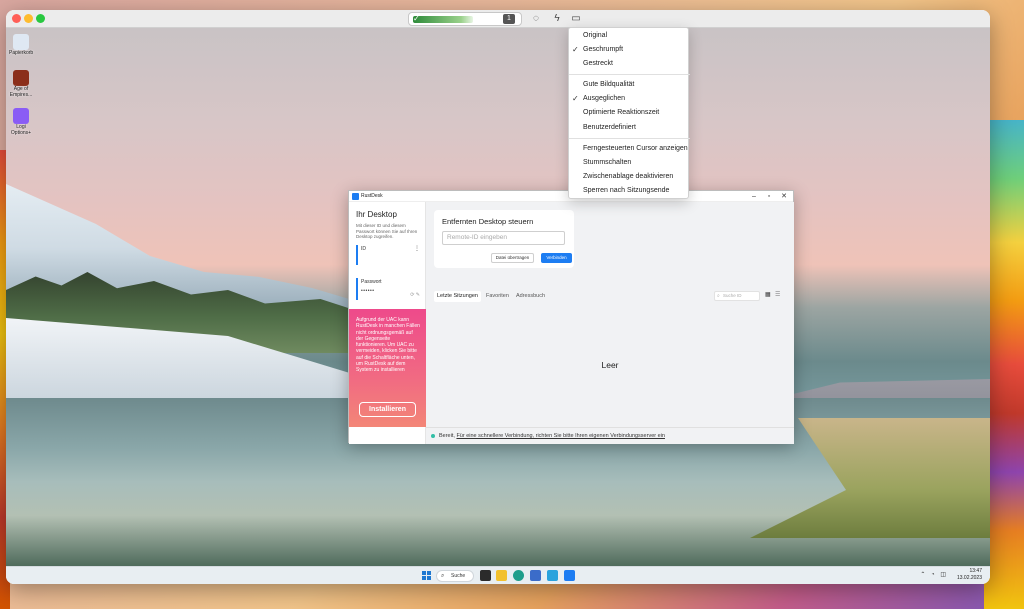 Image resolution: width=1024 pixels, height=609 pixels. I want to click on minimize-icon: –, so click(754, 196).